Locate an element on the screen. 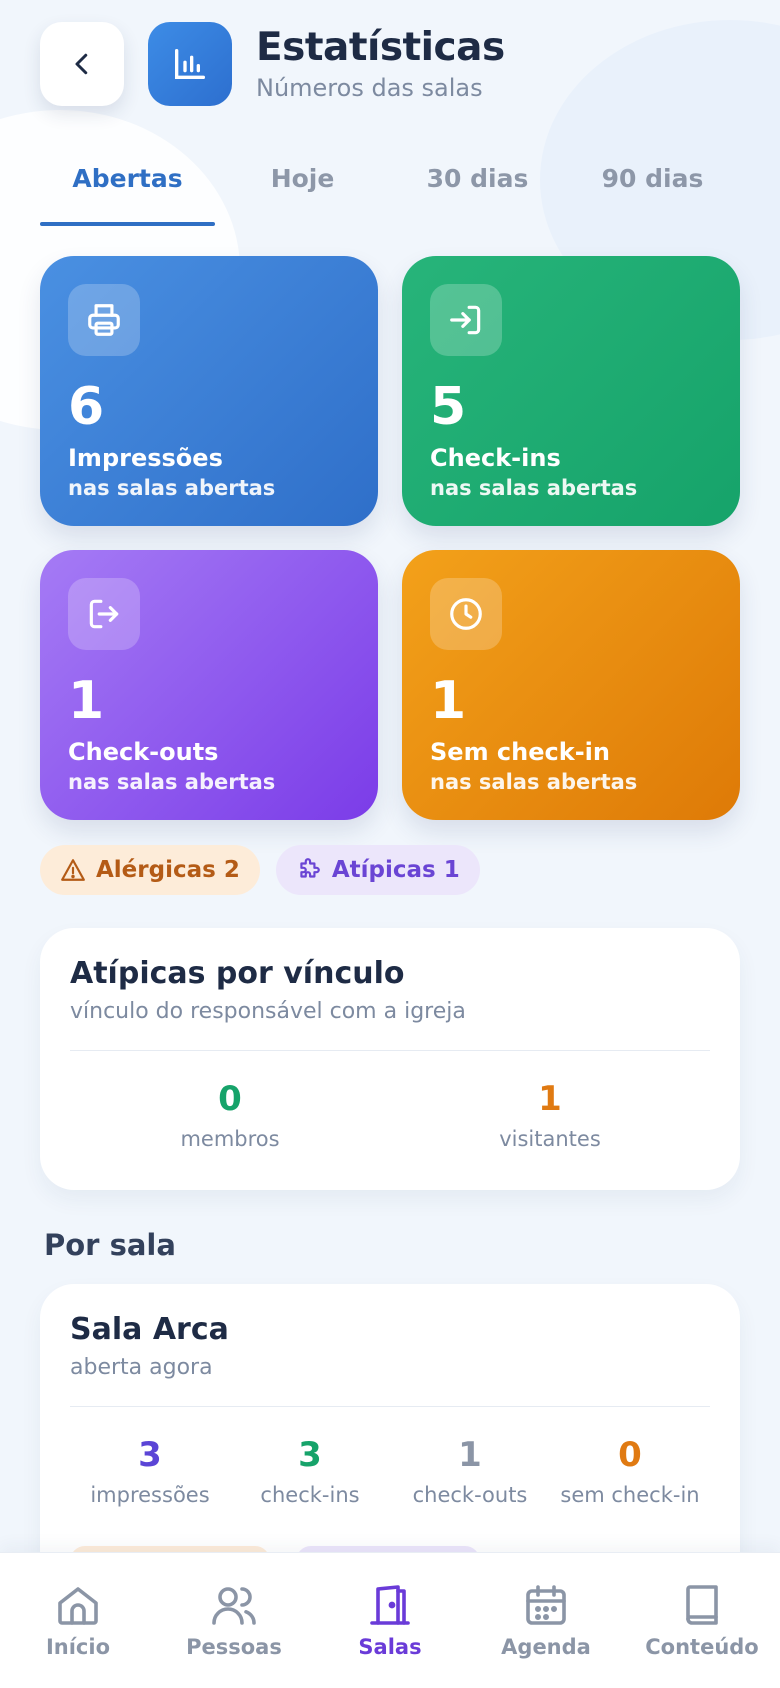 This screenshot has width=780, height=1688. members-stat: 0 membros is located at coordinates (230, 1115).